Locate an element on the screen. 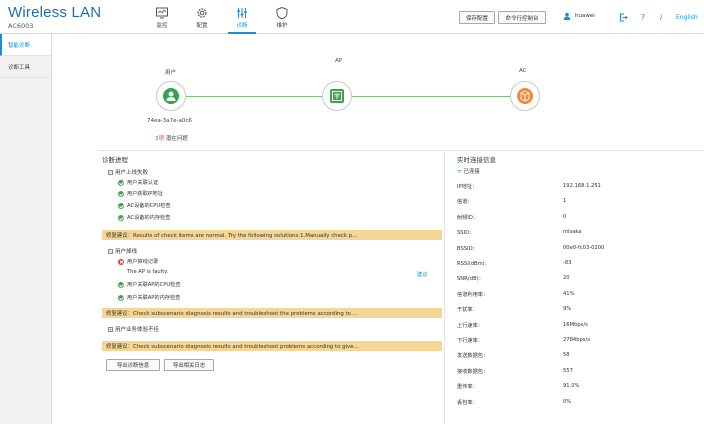 The width and height of the screenshot is (704, 424). group-label: 用户掉线 is located at coordinates (126, 252).